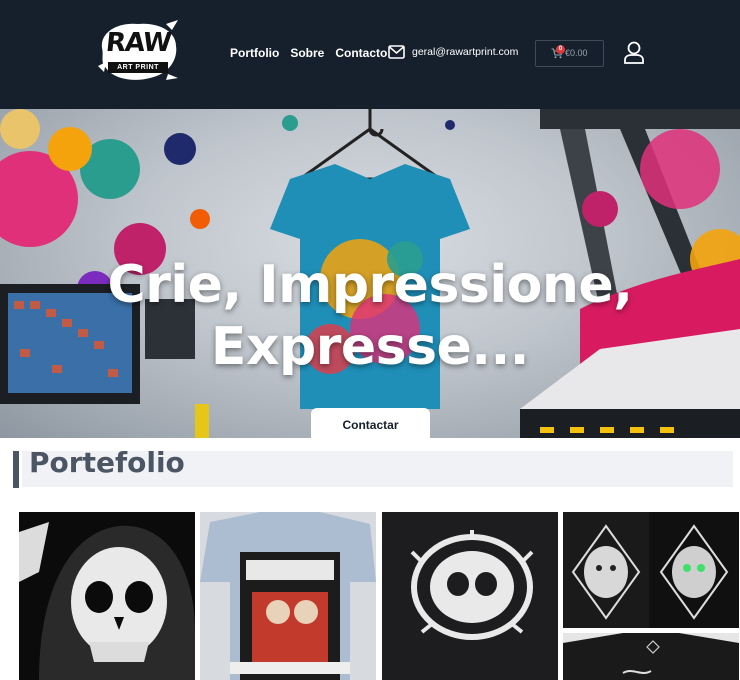 The width and height of the screenshot is (740, 680). I want to click on account-button, so click(634, 52).